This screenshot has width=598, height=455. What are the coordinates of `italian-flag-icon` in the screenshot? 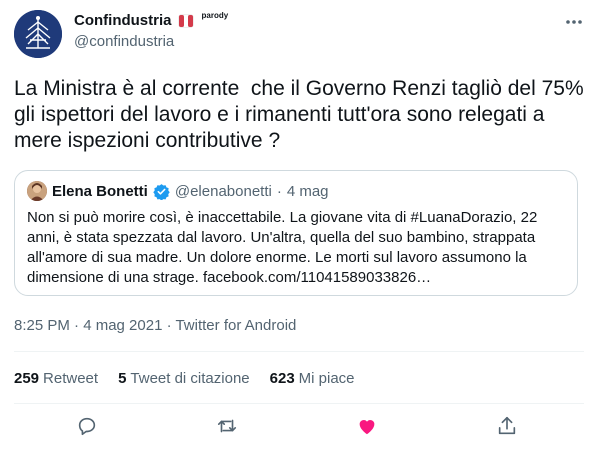 It's located at (186, 21).